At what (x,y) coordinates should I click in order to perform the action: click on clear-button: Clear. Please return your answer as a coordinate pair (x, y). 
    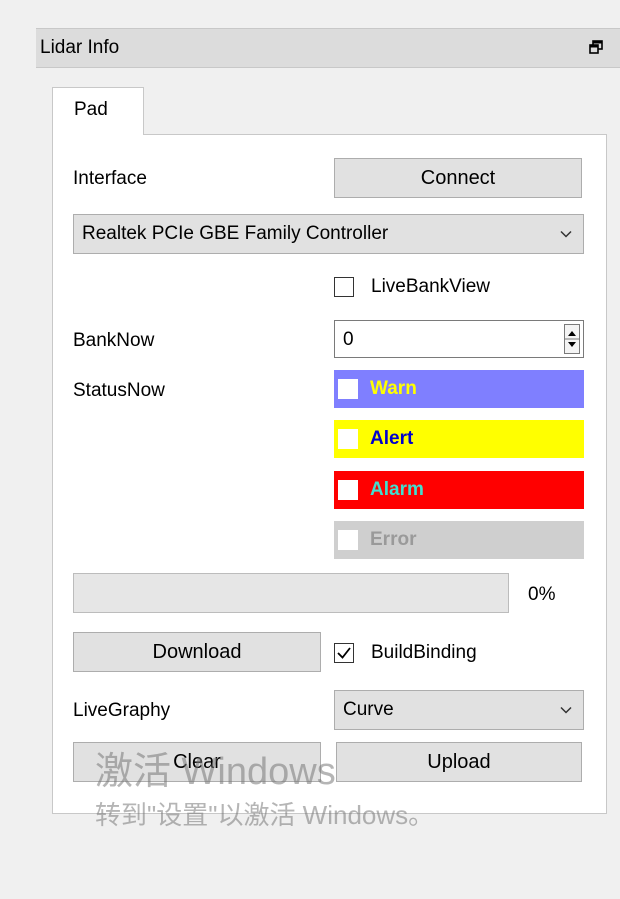
    Looking at the image, I should click on (197, 762).